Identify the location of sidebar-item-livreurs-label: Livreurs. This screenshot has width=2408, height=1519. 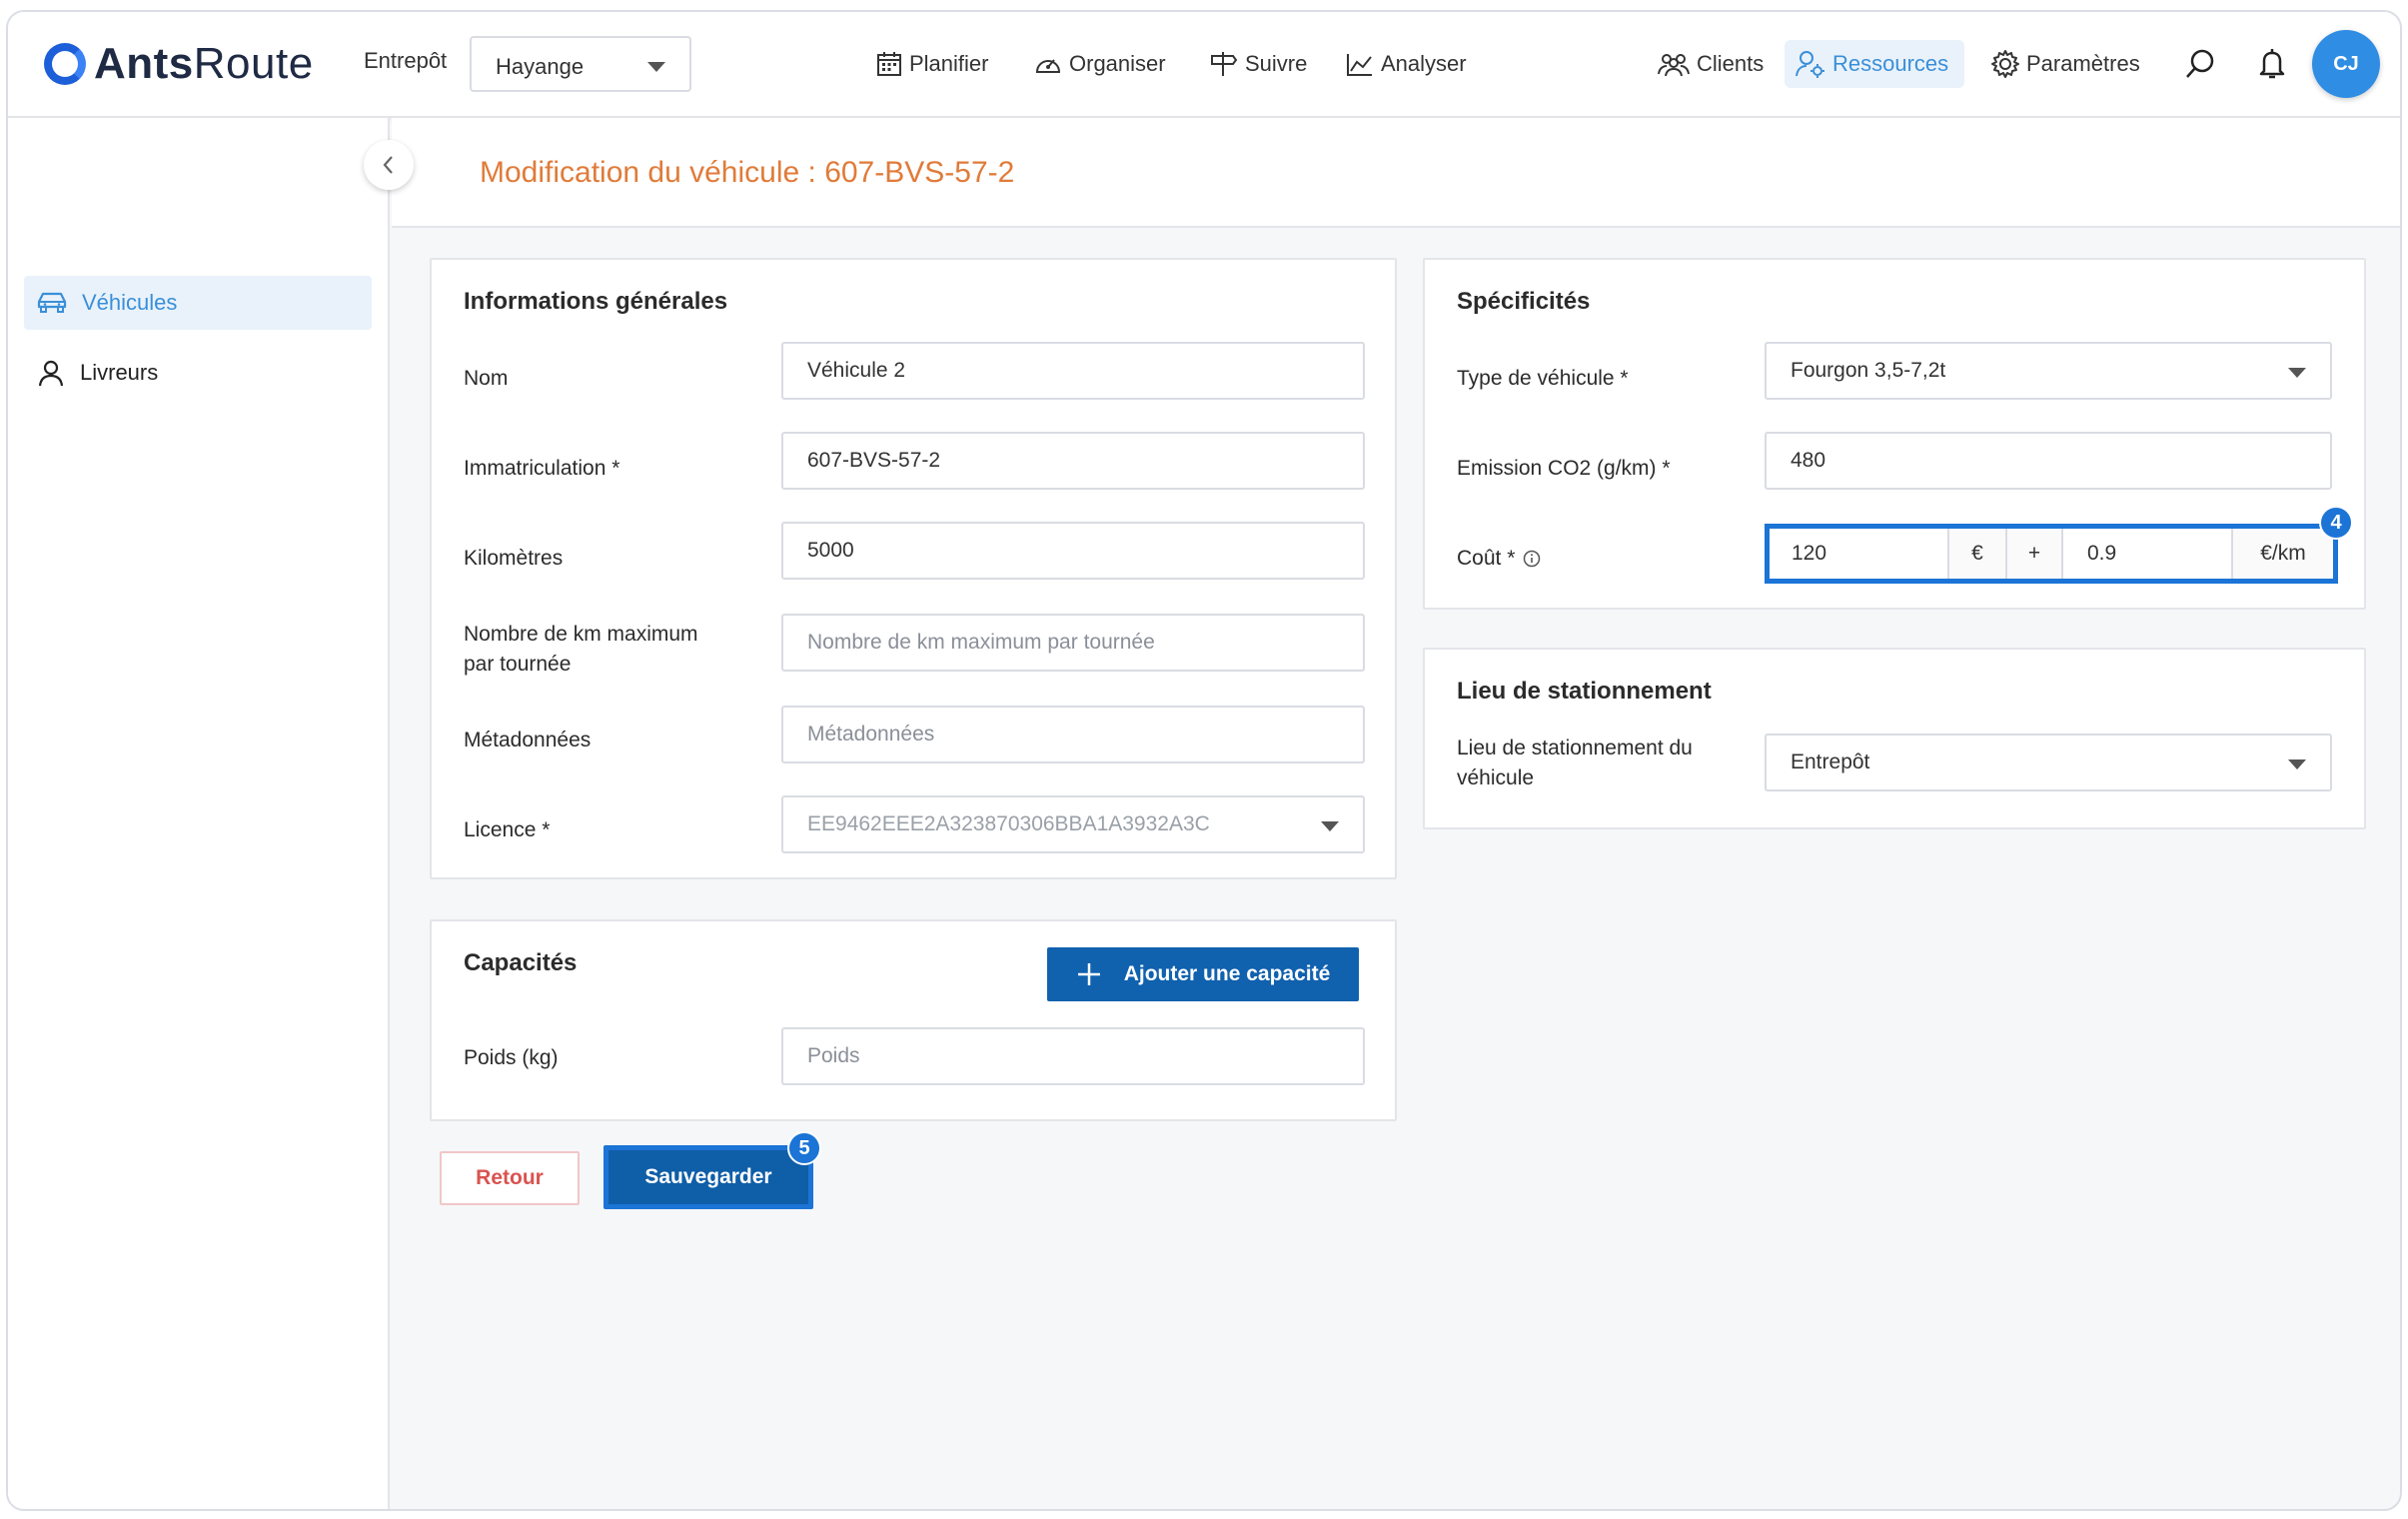
(119, 373).